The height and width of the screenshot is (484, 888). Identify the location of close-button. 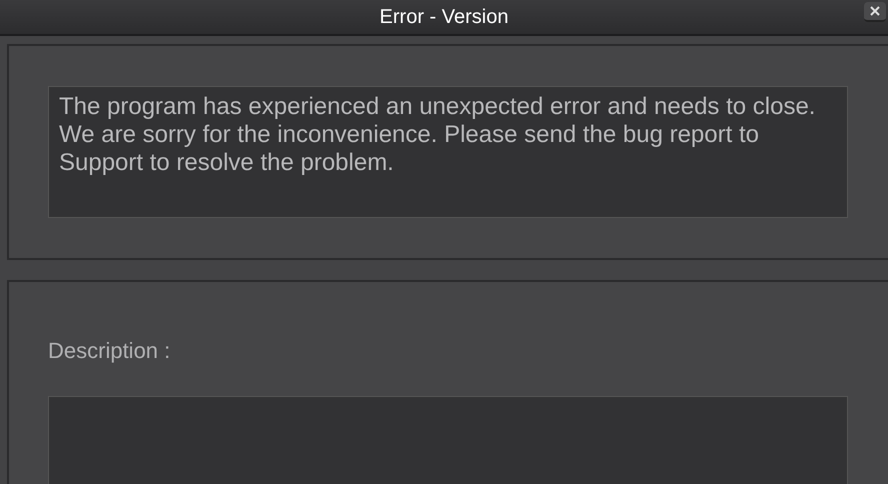
(875, 12).